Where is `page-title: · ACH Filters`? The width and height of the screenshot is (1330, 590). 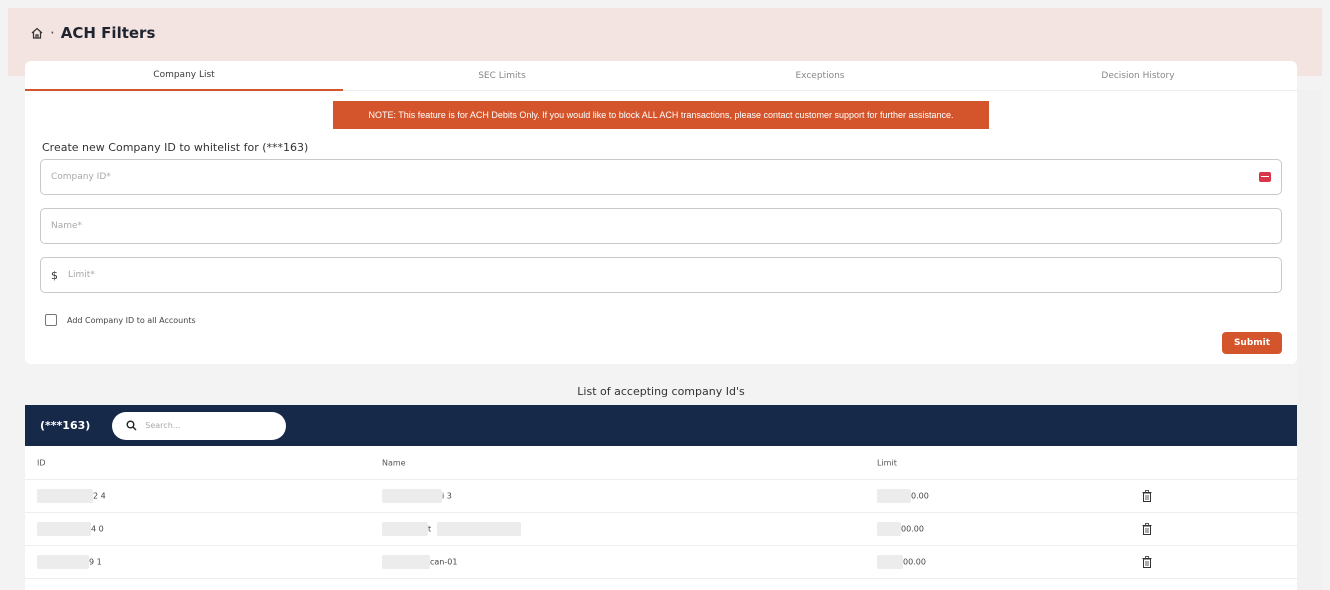
page-title: · ACH Filters is located at coordinates (92, 33).